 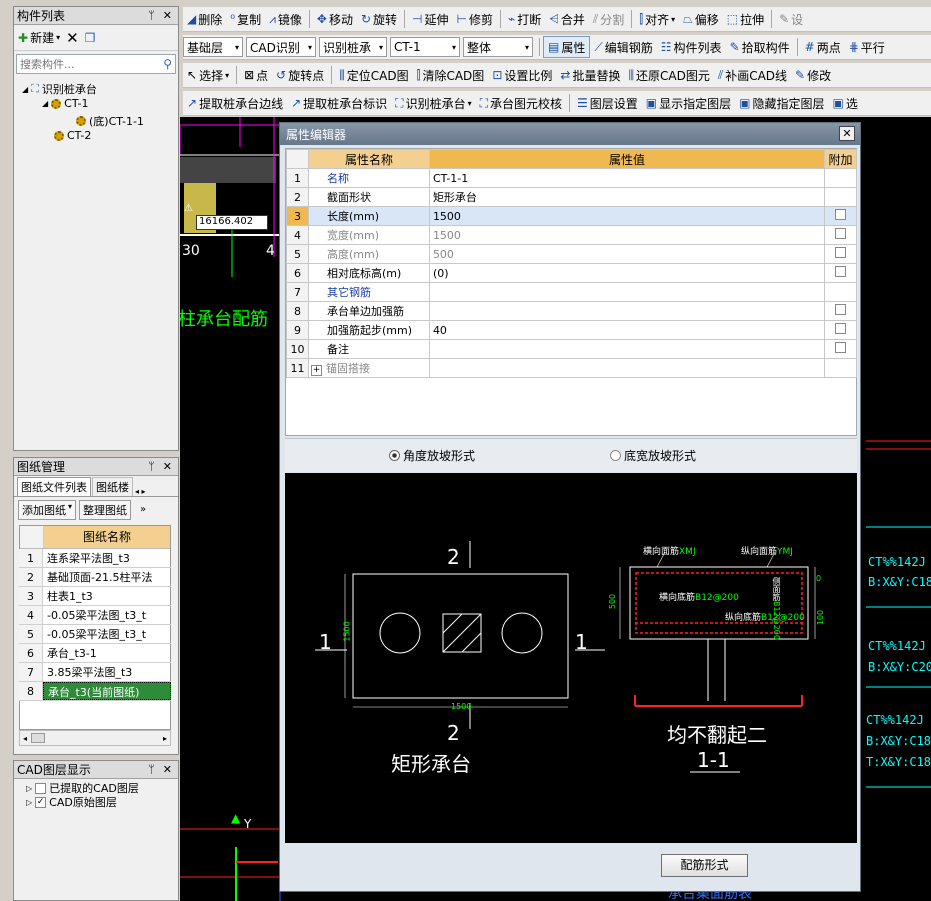 I want to click on property-row: 8 承台单边加强筋, so click(x=572, y=311).